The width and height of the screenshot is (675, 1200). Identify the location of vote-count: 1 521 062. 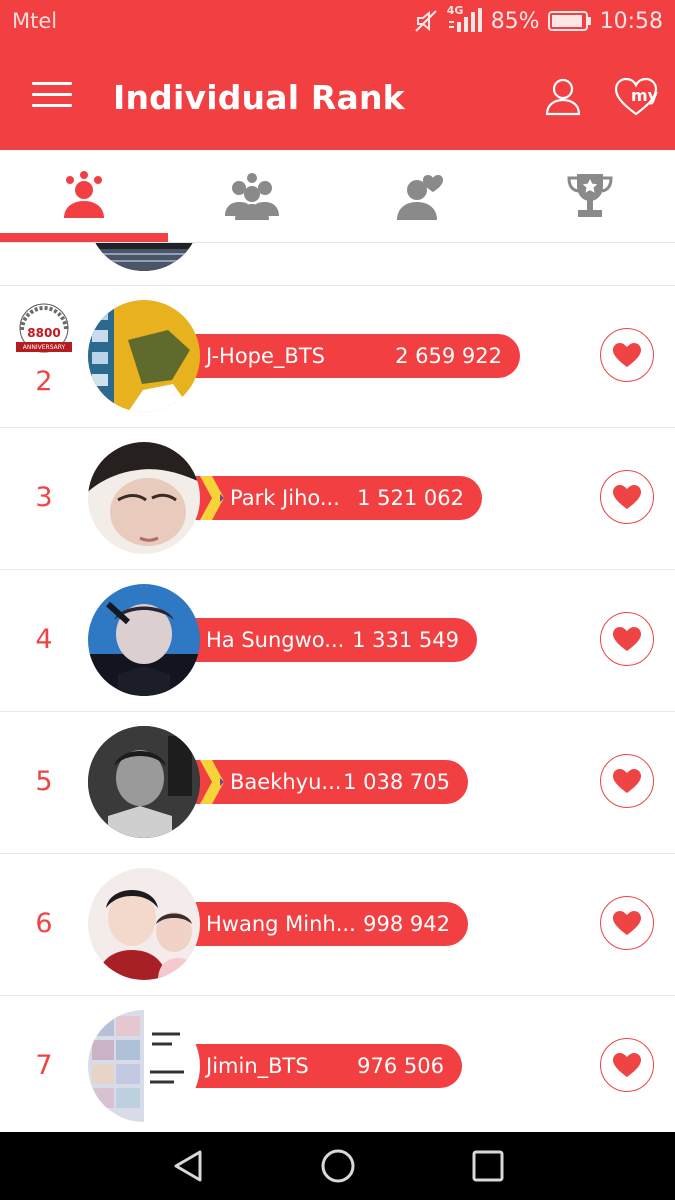
(410, 498).